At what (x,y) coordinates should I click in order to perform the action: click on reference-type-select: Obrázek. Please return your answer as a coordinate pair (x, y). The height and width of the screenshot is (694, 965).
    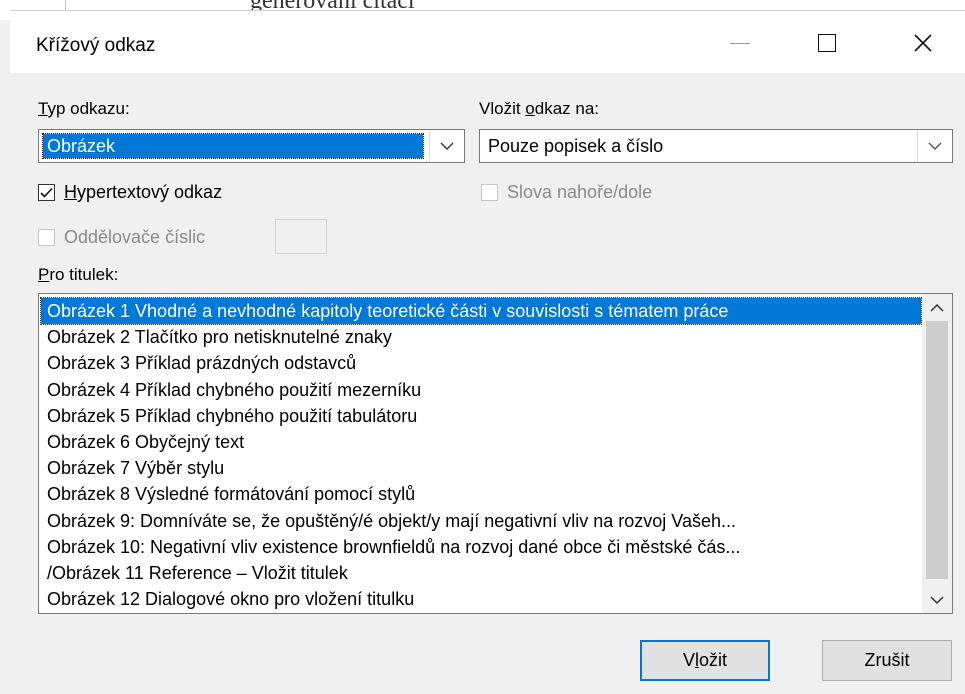
    Looking at the image, I should click on (251, 146).